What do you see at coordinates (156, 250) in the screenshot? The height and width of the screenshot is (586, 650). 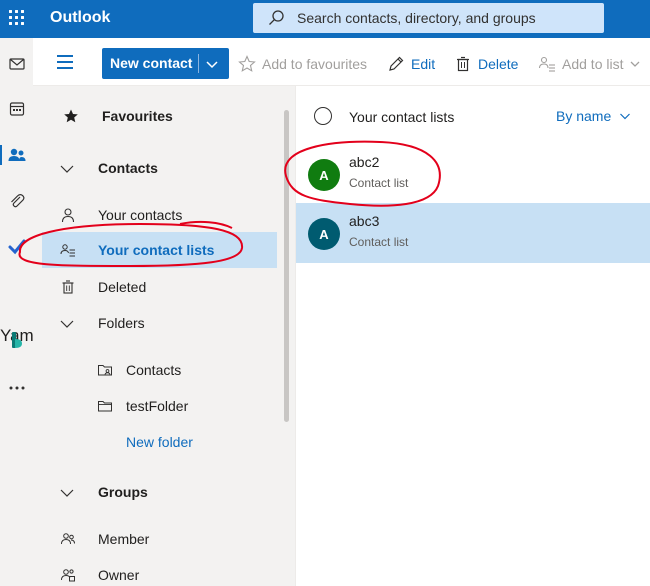 I see `nav-your-contact-lists-label: Your contact lists` at bounding box center [156, 250].